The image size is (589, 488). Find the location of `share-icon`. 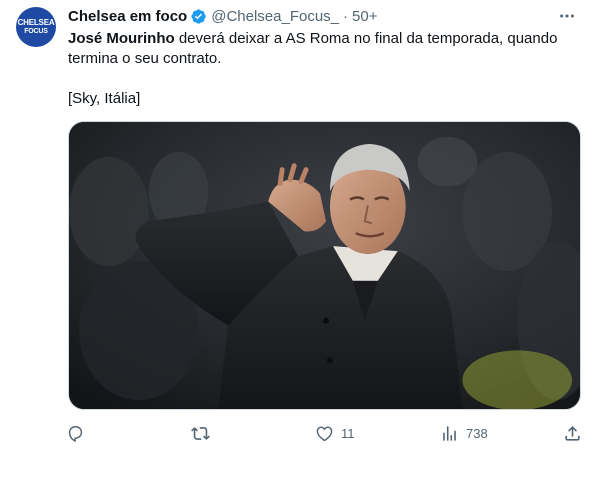

share-icon is located at coordinates (572, 433).